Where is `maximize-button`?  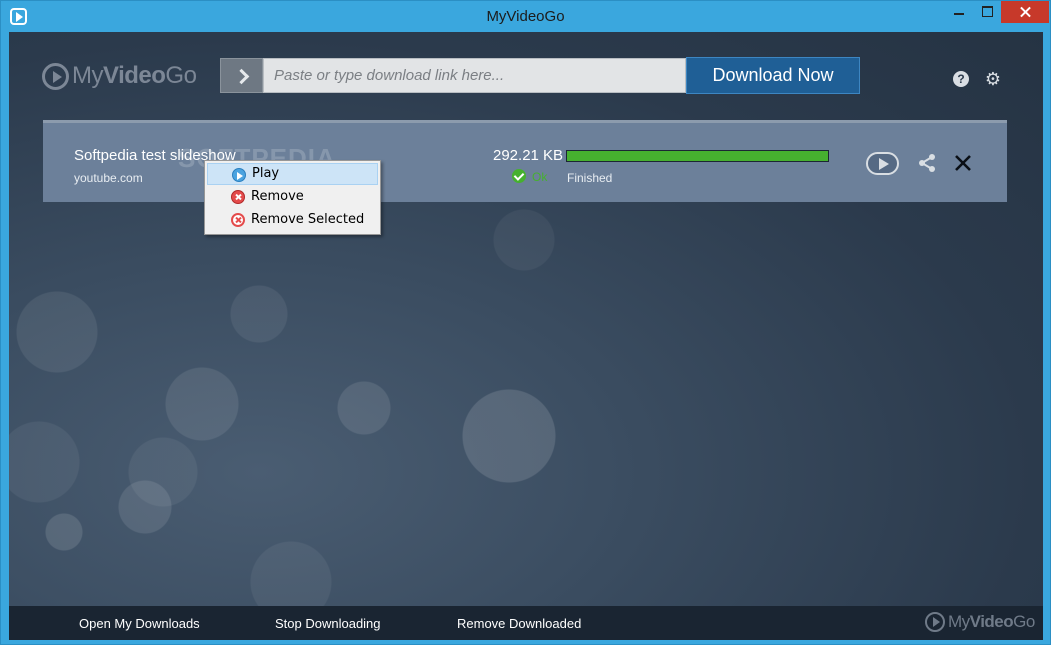
maximize-button is located at coordinates (987, 12).